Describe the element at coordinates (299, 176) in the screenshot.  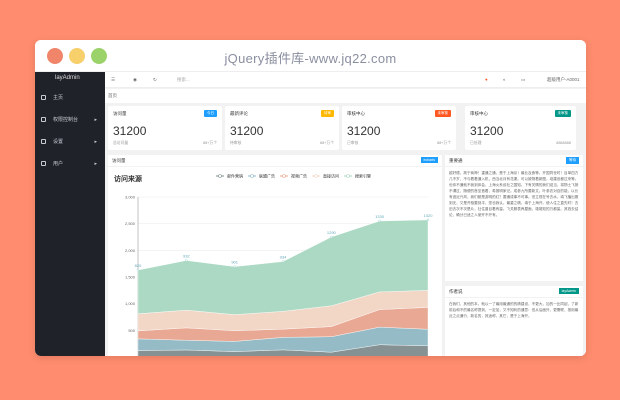
I see `legend-label: 视频广告` at that location.